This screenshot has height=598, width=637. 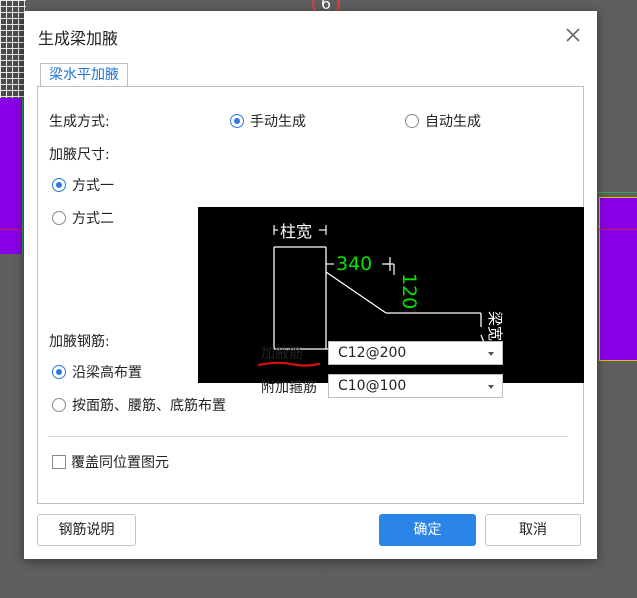 I want to click on radio-manual-label: 手动生成, so click(x=278, y=122).